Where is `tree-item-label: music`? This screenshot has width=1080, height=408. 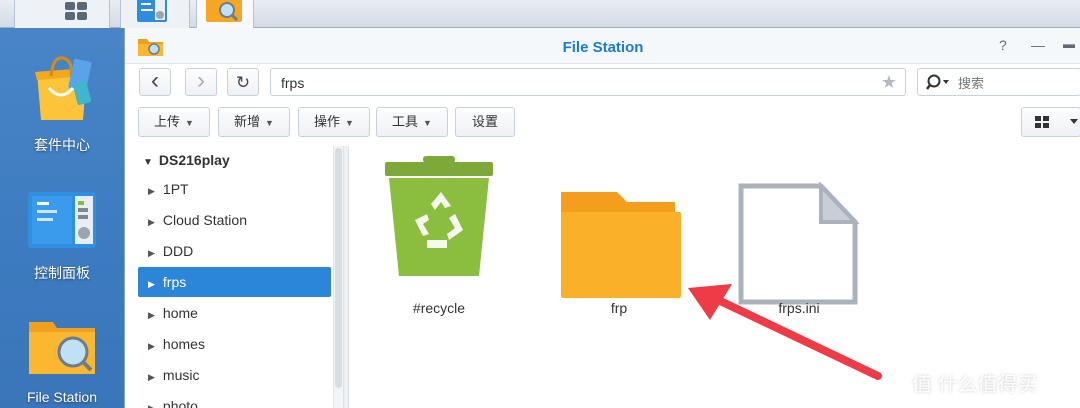 tree-item-label: music is located at coordinates (181, 375).